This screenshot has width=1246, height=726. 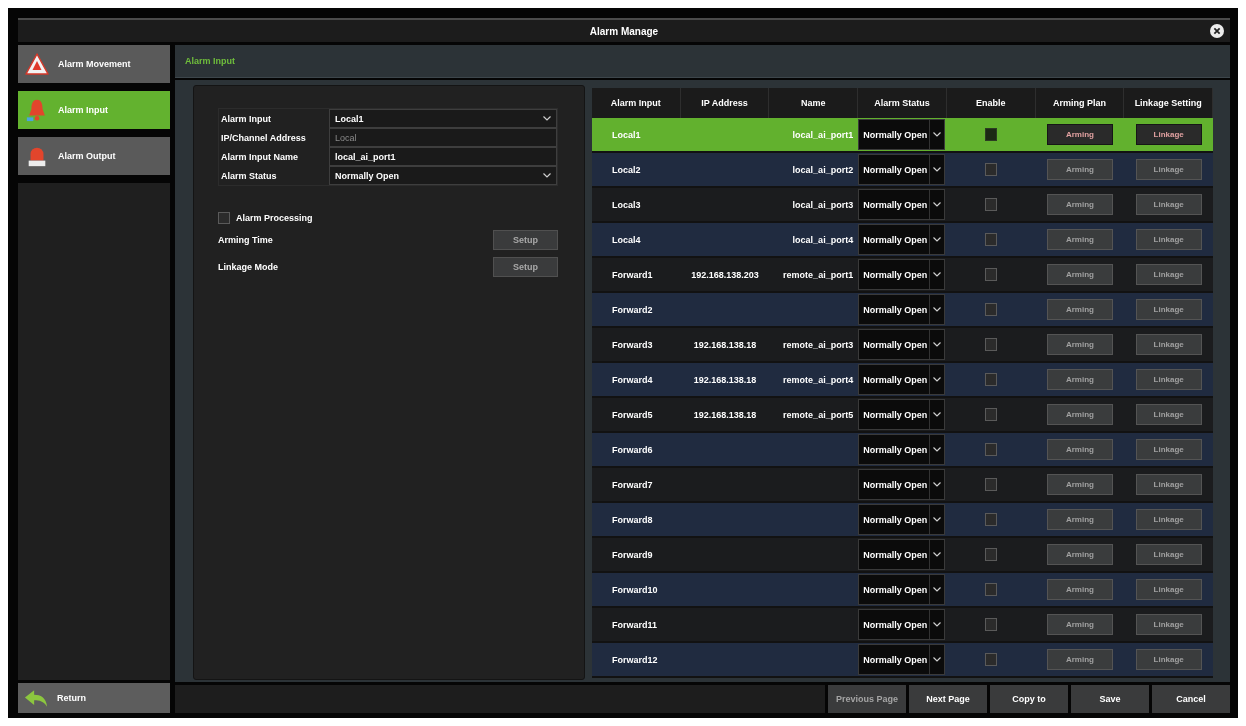 I want to click on sidebar-item: Alarm Output, so click(x=94, y=156).